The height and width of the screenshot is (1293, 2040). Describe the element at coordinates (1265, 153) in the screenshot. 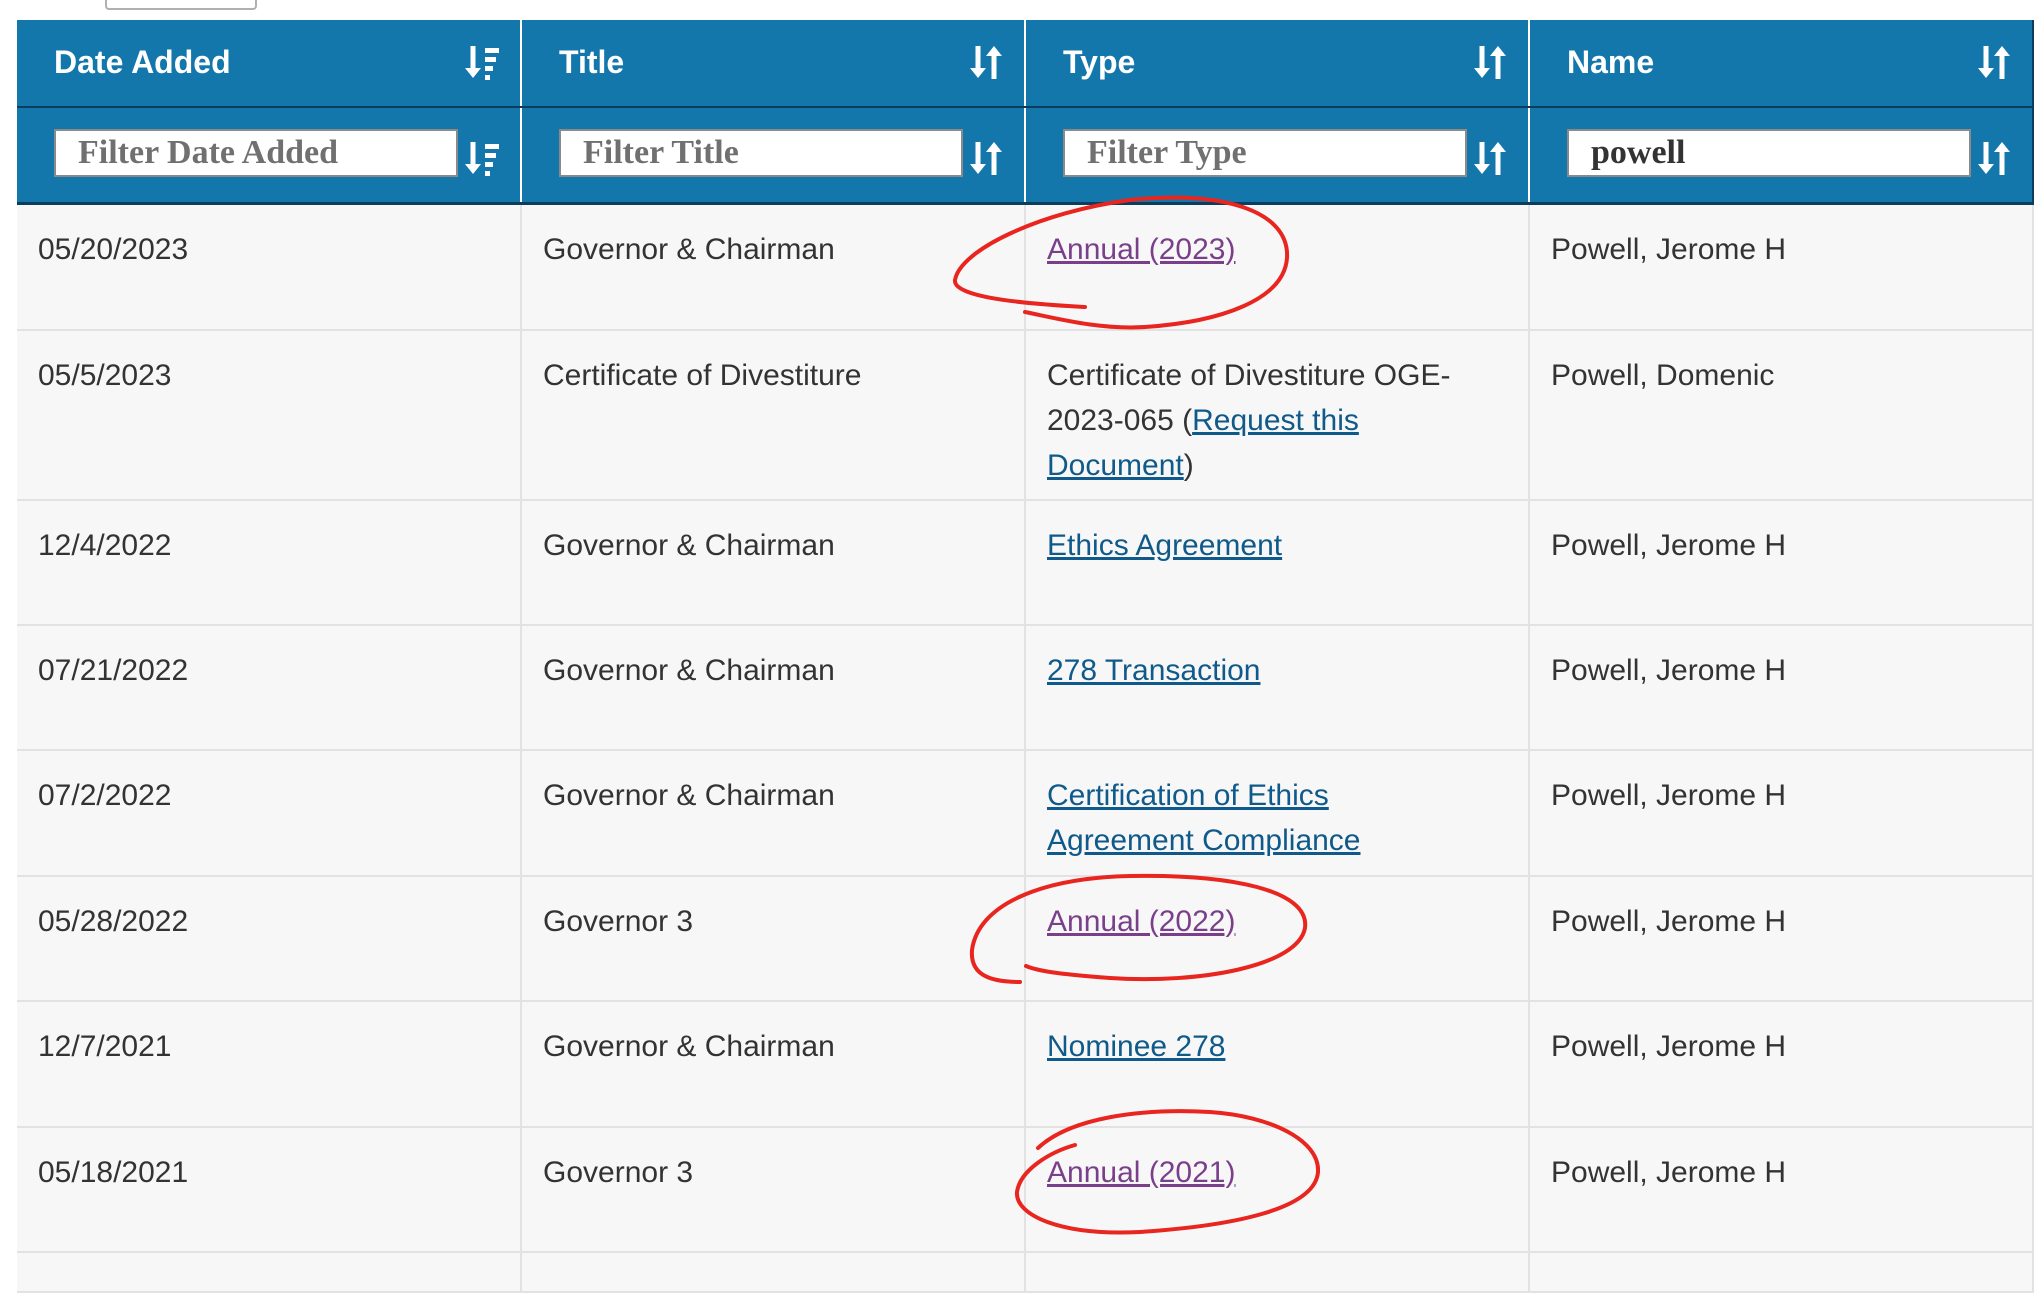

I see `filter-type-input` at that location.